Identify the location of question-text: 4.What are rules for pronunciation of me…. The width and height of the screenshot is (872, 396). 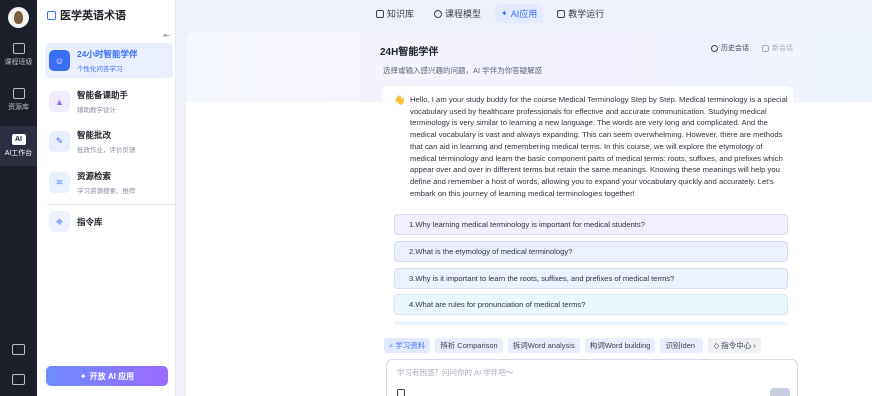
(497, 304).